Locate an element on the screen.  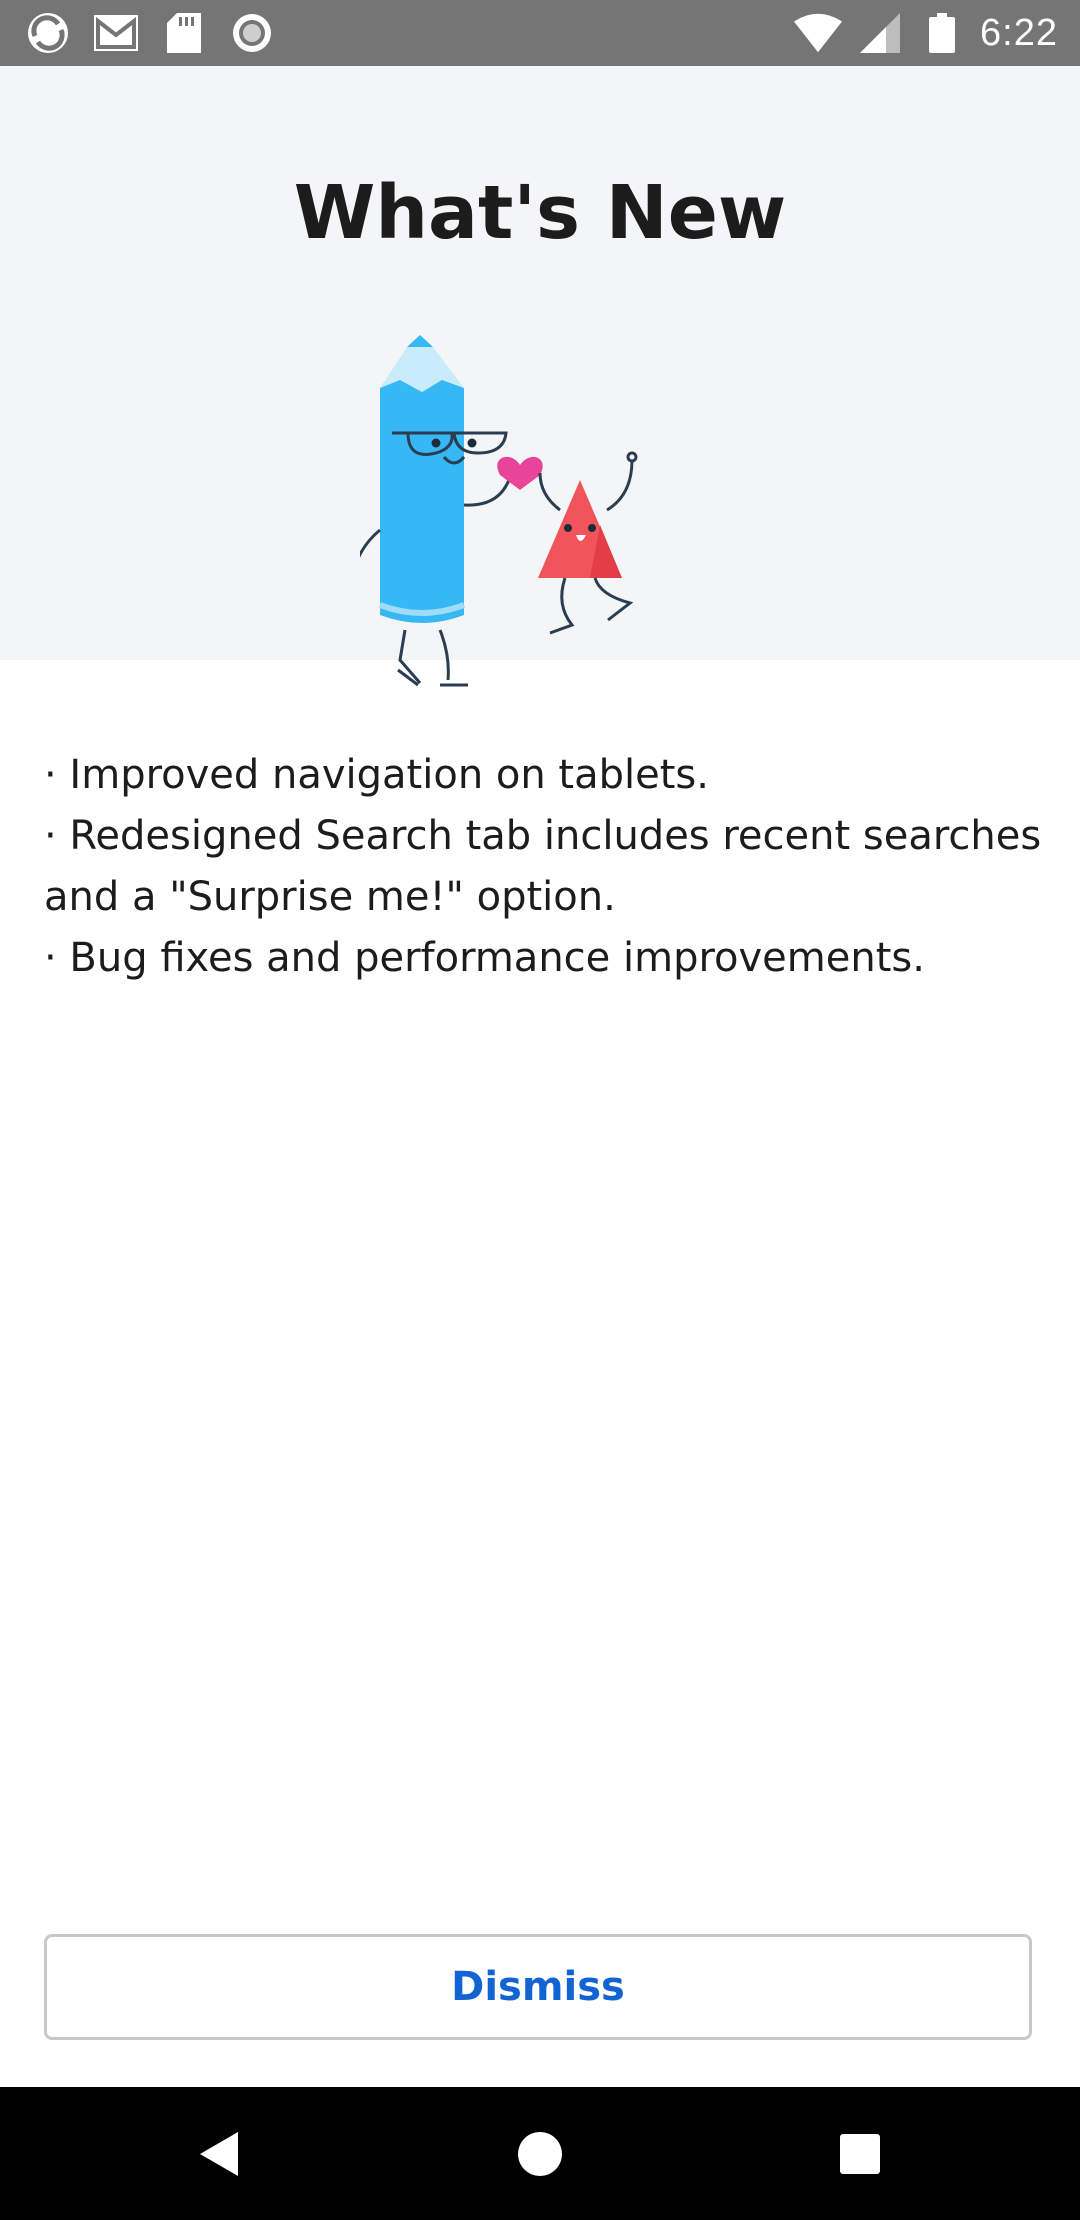
navigation-bar is located at coordinates (540, 2153).